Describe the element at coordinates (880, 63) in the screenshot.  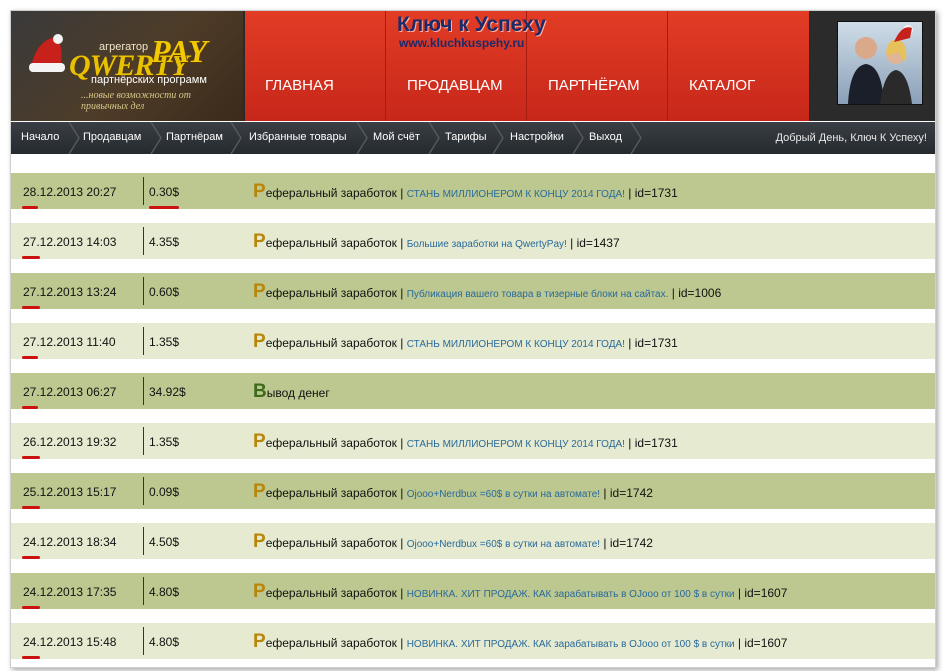
I see `profile-photo` at that location.